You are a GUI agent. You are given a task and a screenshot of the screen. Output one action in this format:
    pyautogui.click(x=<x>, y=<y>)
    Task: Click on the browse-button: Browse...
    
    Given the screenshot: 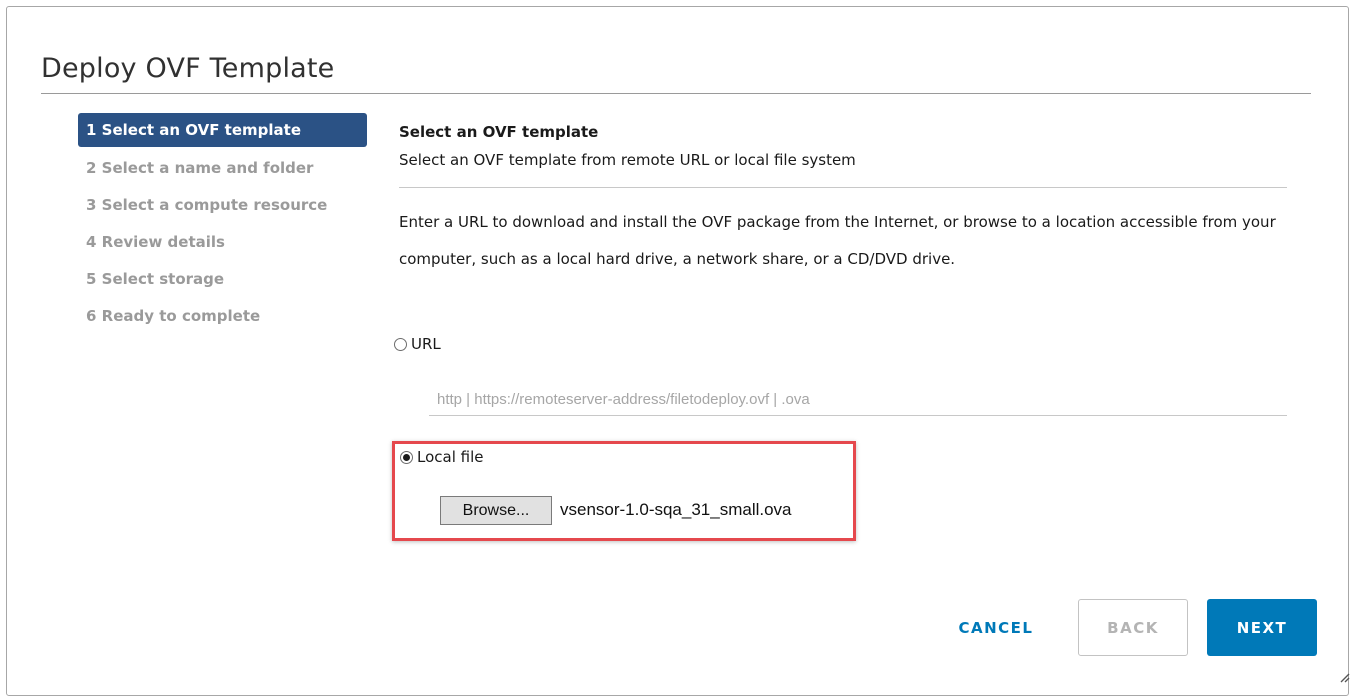 What is the action you would take?
    pyautogui.click(x=496, y=510)
    